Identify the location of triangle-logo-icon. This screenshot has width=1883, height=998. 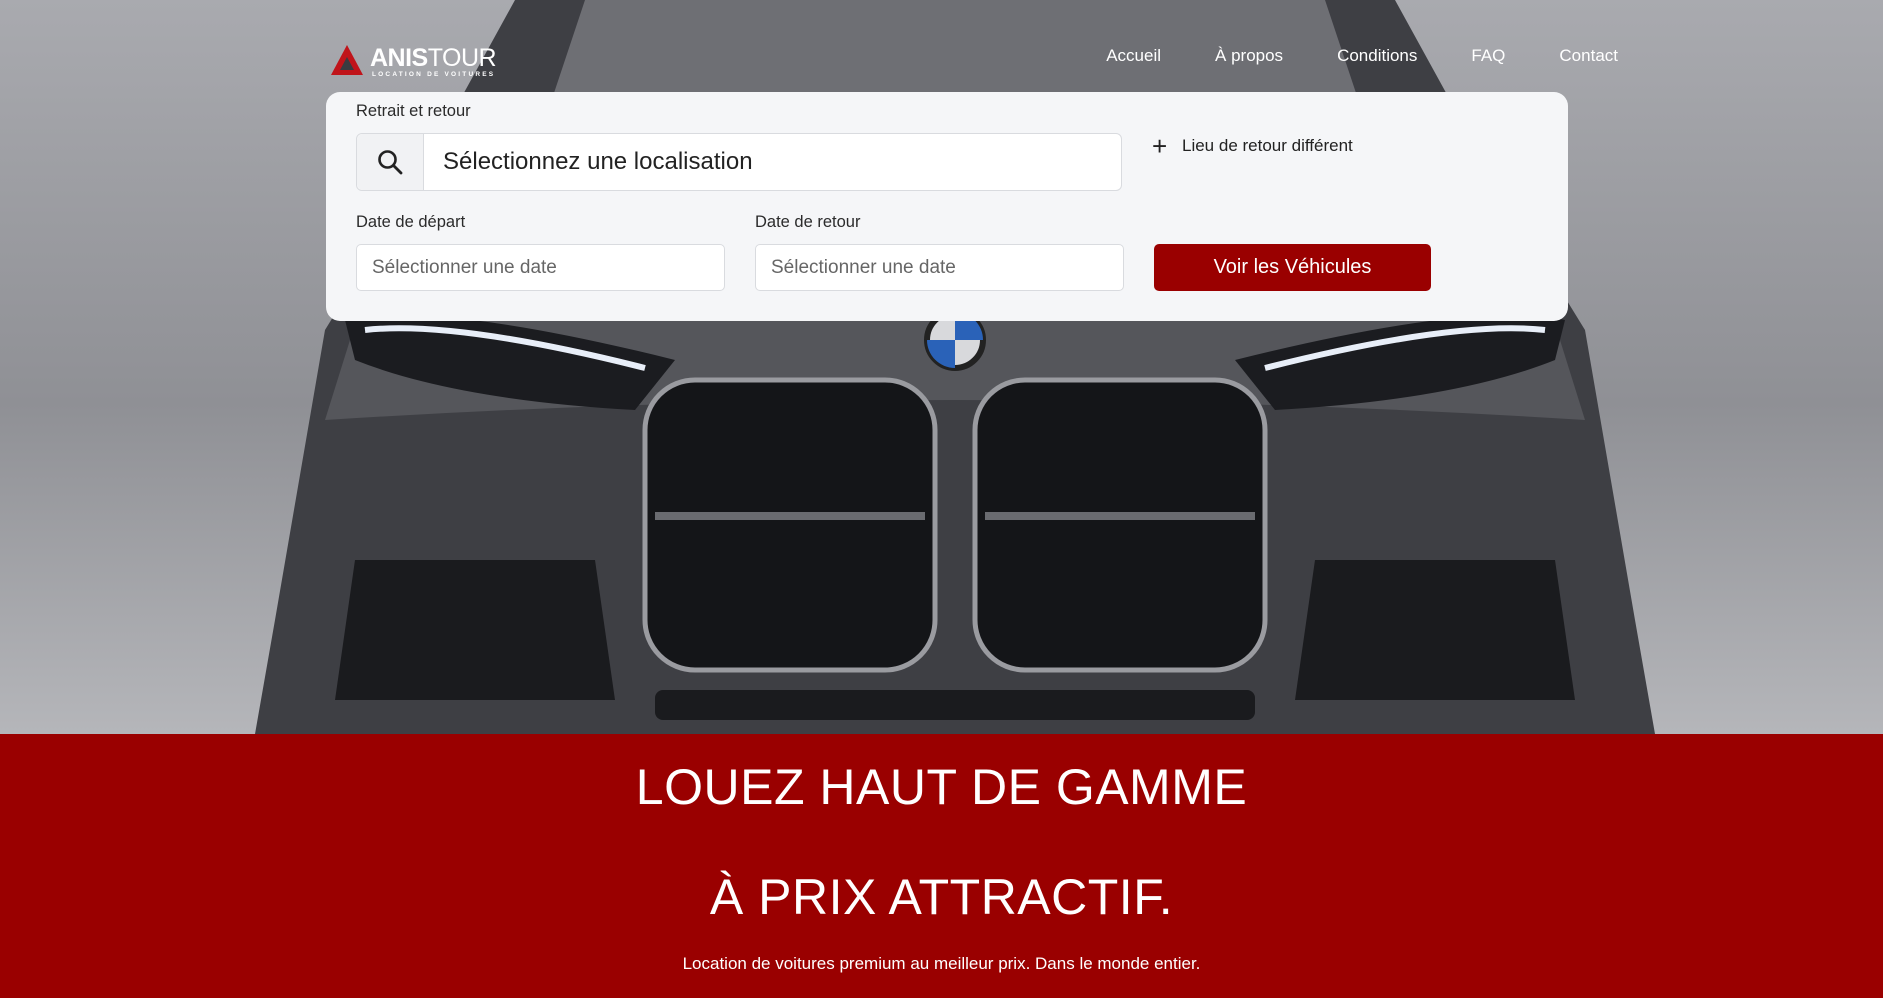
(347, 60).